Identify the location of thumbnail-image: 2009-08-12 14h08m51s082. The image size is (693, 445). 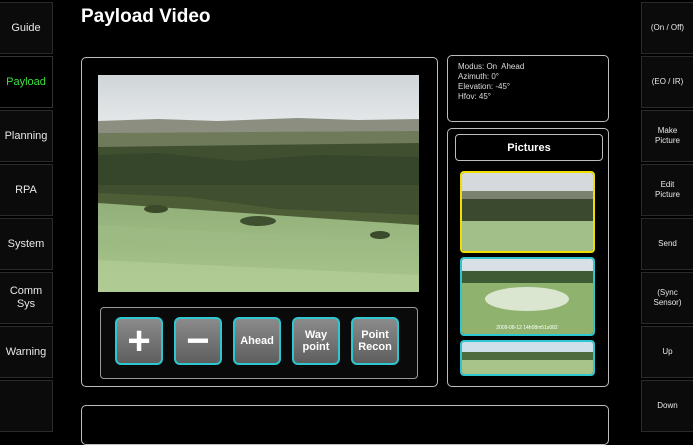
(527, 296).